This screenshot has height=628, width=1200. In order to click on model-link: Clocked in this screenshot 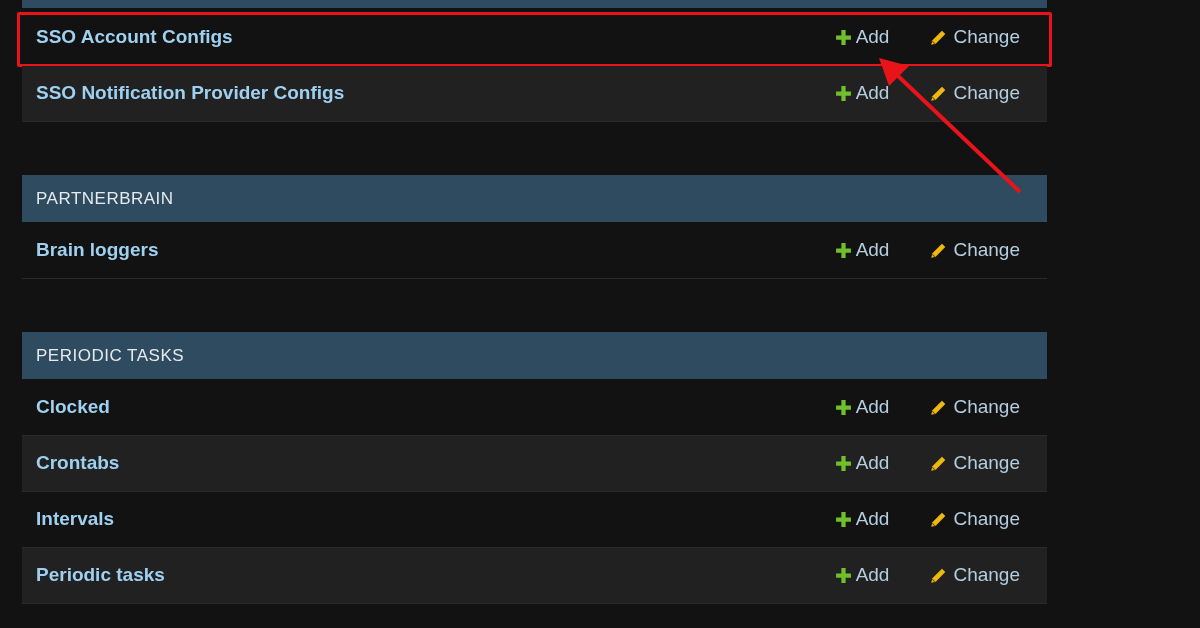, I will do `click(73, 407)`.